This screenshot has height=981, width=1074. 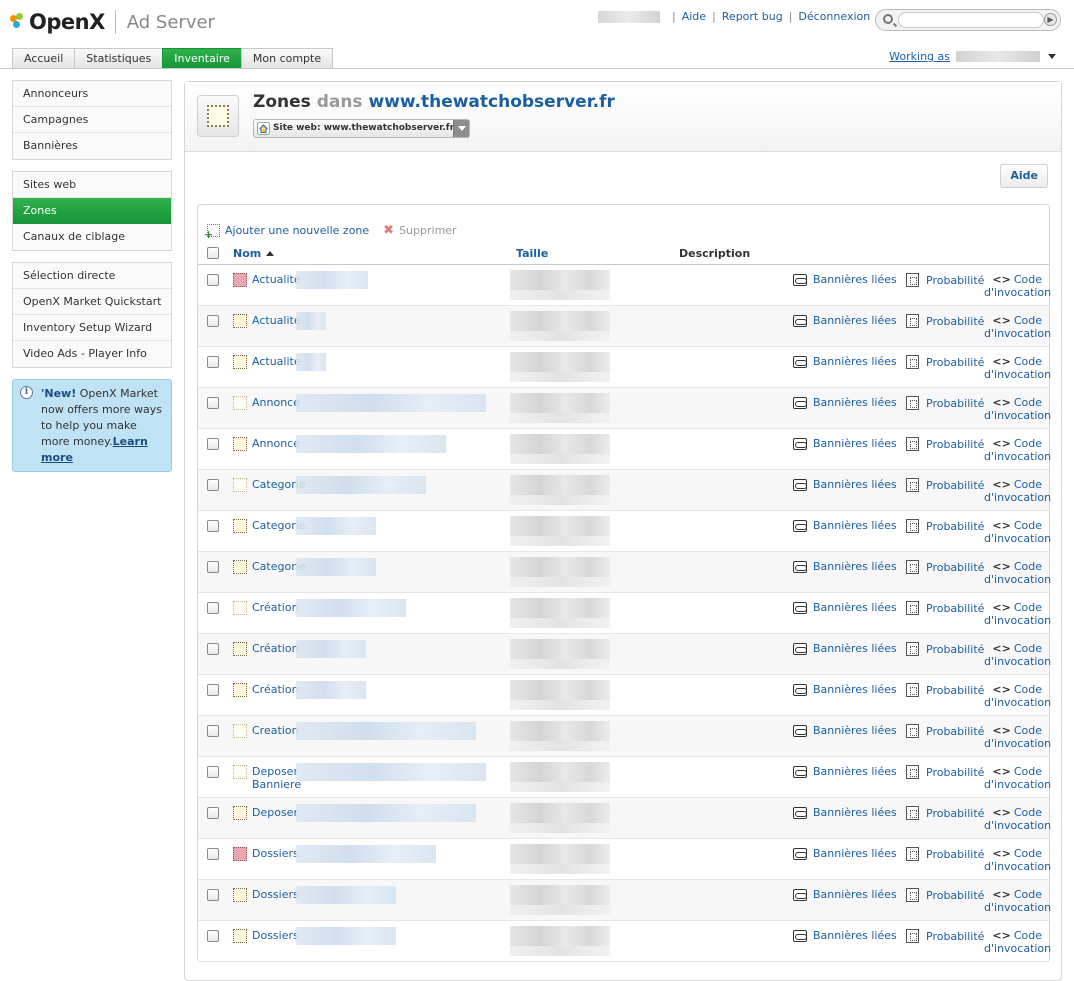 What do you see at coordinates (254, 253) in the screenshot?
I see `column-header-name: Nom` at bounding box center [254, 253].